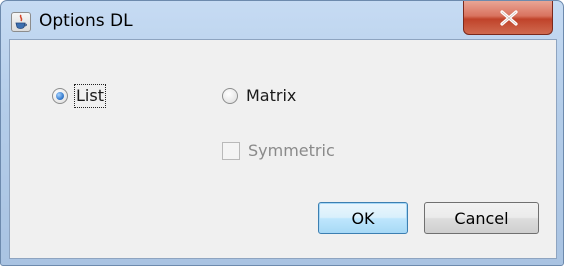 The height and width of the screenshot is (268, 566). I want to click on close-icon, so click(509, 18).